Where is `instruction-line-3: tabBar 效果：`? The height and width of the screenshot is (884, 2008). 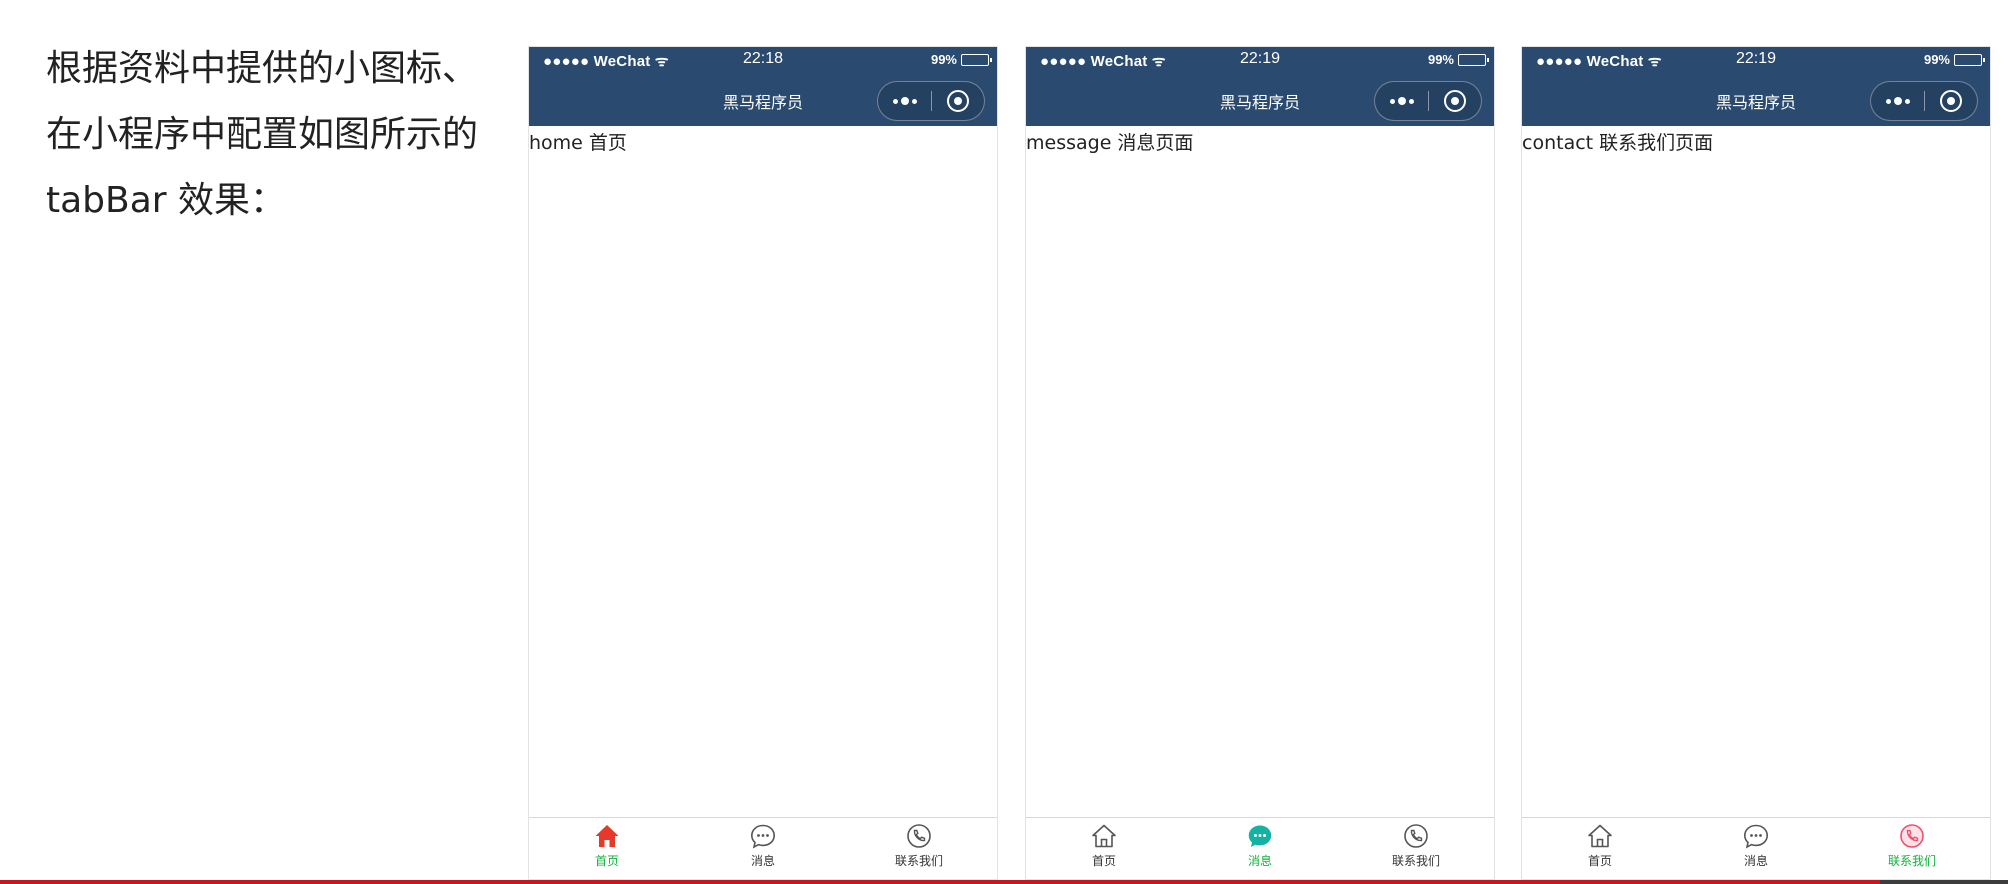 instruction-line-3: tabBar 效果： is located at coordinates (166, 200).